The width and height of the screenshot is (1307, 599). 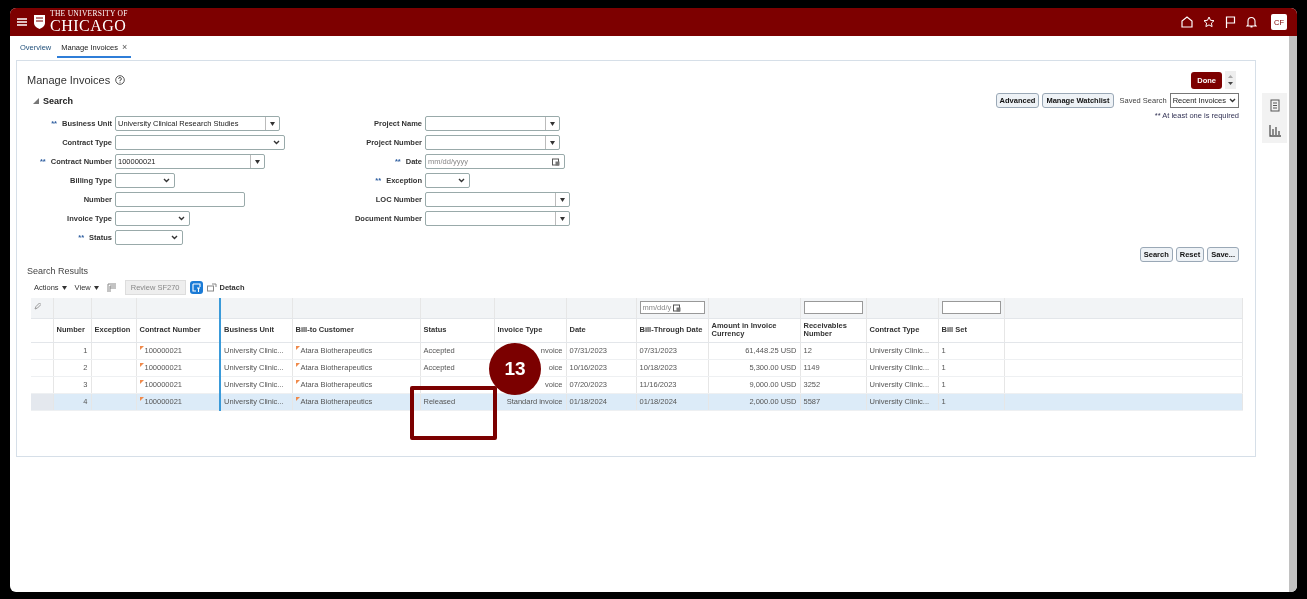 I want to click on page-title: Manage Invoices, so click(x=69, y=80).